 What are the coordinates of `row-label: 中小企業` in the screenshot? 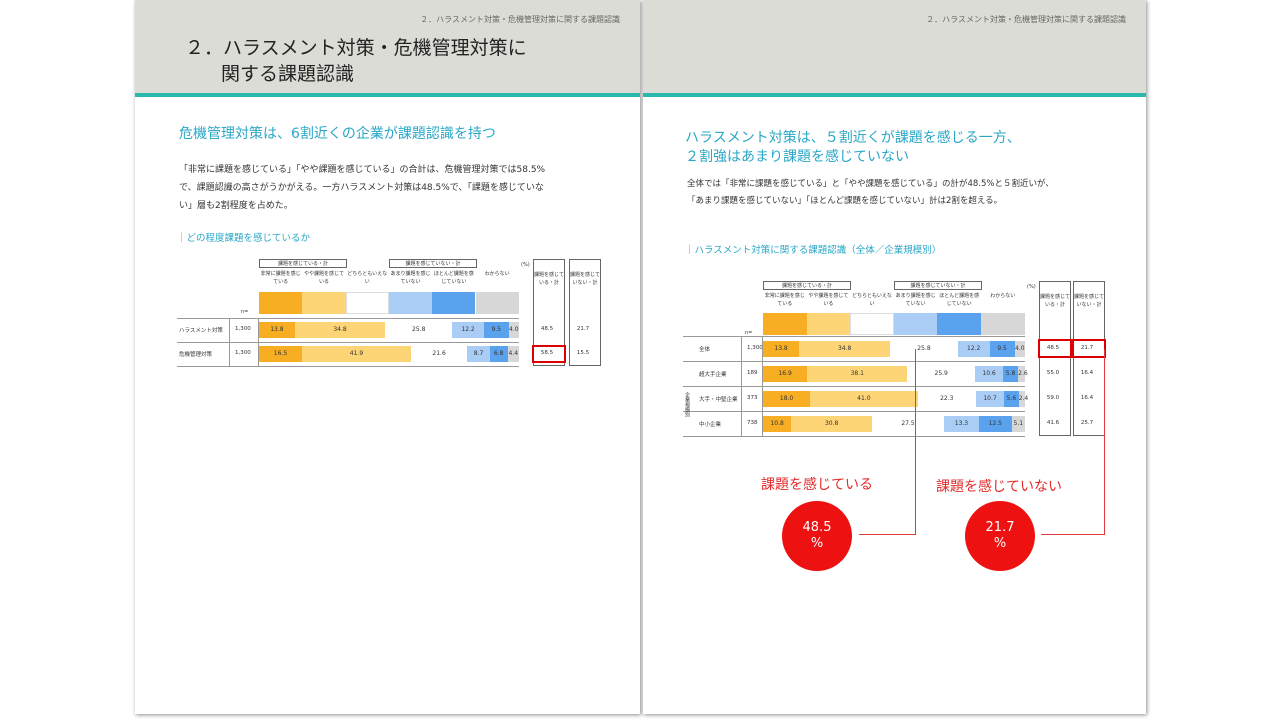 It's located at (710, 424).